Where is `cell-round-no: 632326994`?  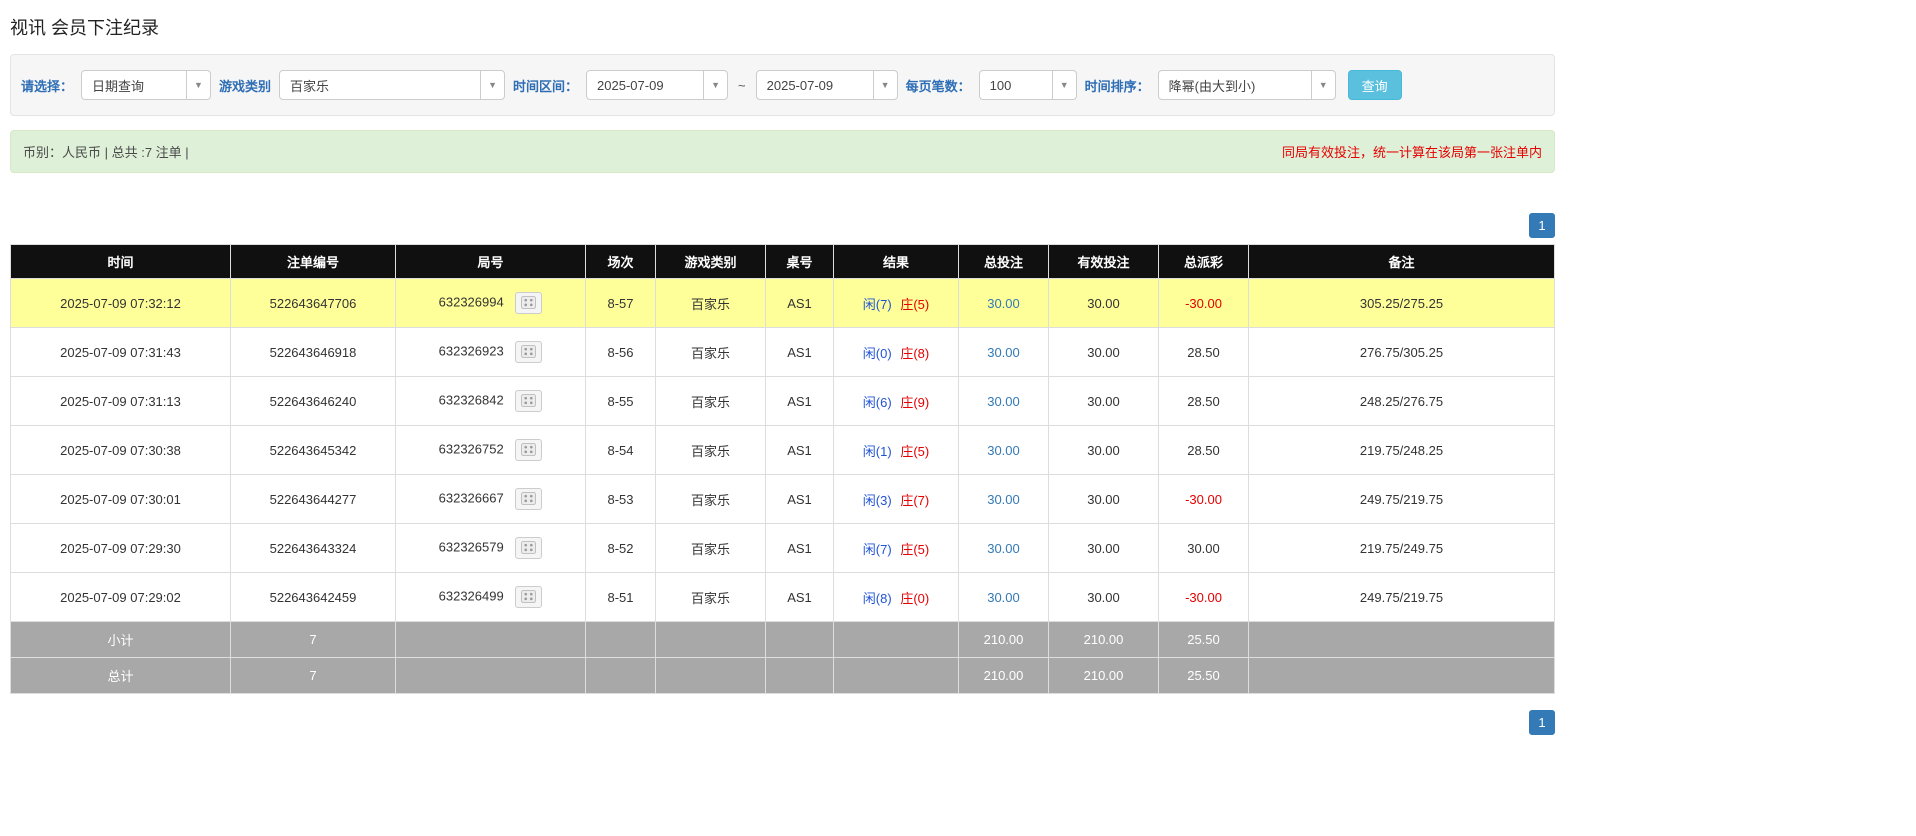
cell-round-no: 632326994 is located at coordinates (490, 303).